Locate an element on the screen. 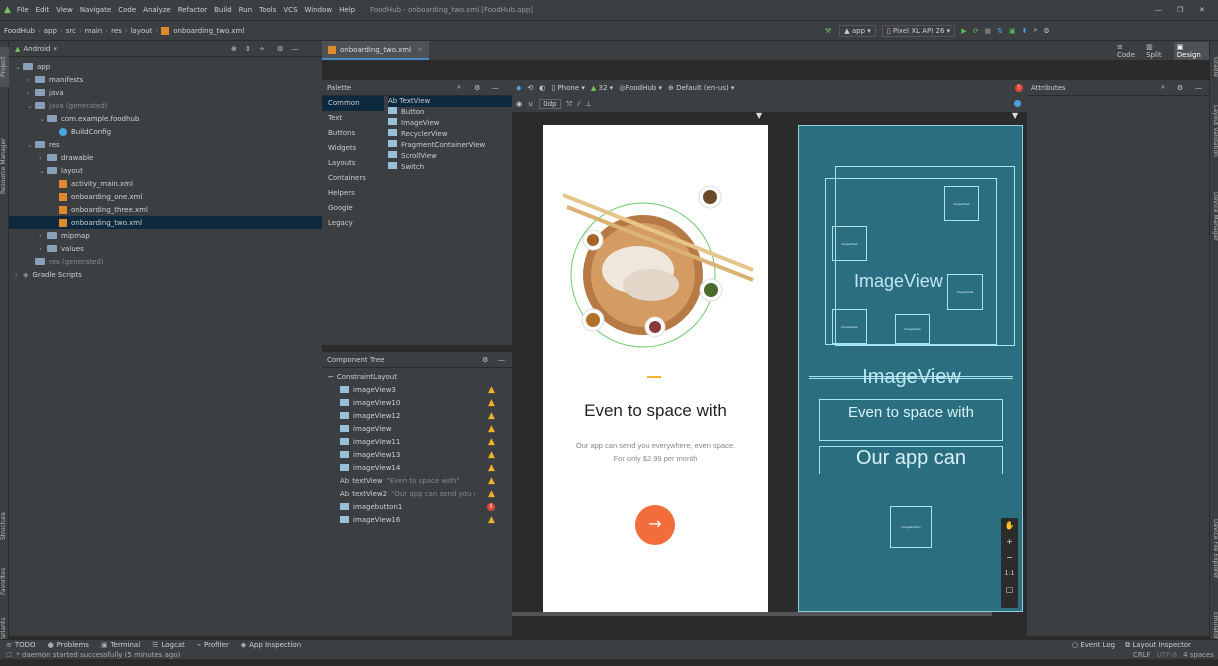 The width and height of the screenshot is (1218, 666). project-tree-item: › manifests is located at coordinates (165, 79).